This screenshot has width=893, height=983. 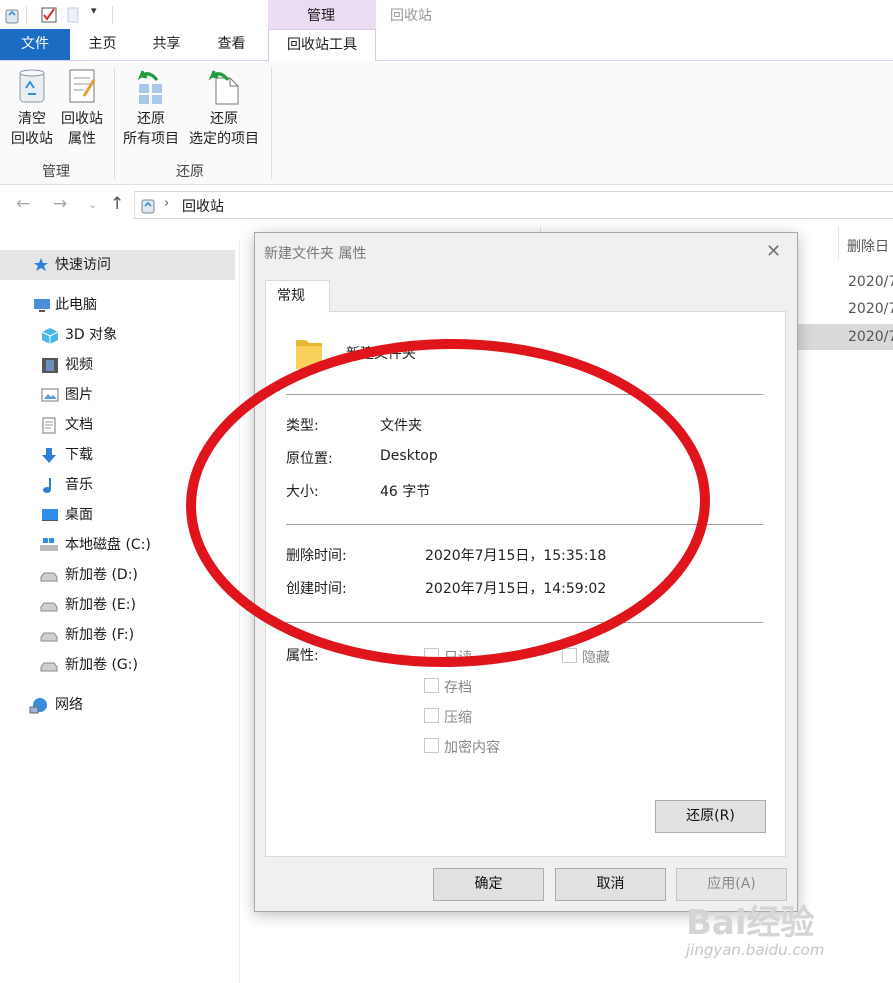 What do you see at coordinates (49, 15) in the screenshot?
I see `properties-check-icon` at bounding box center [49, 15].